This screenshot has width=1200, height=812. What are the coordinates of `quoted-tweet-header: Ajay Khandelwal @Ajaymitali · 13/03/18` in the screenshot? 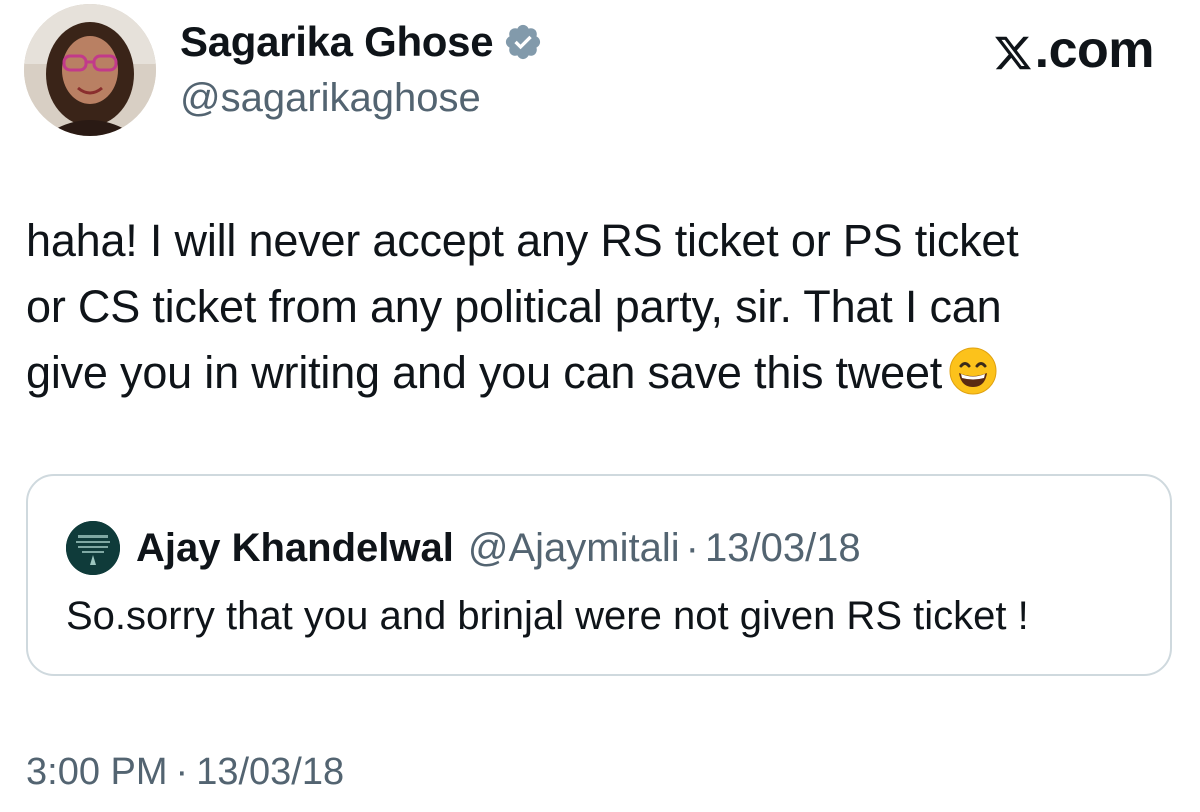 It's located at (463, 548).